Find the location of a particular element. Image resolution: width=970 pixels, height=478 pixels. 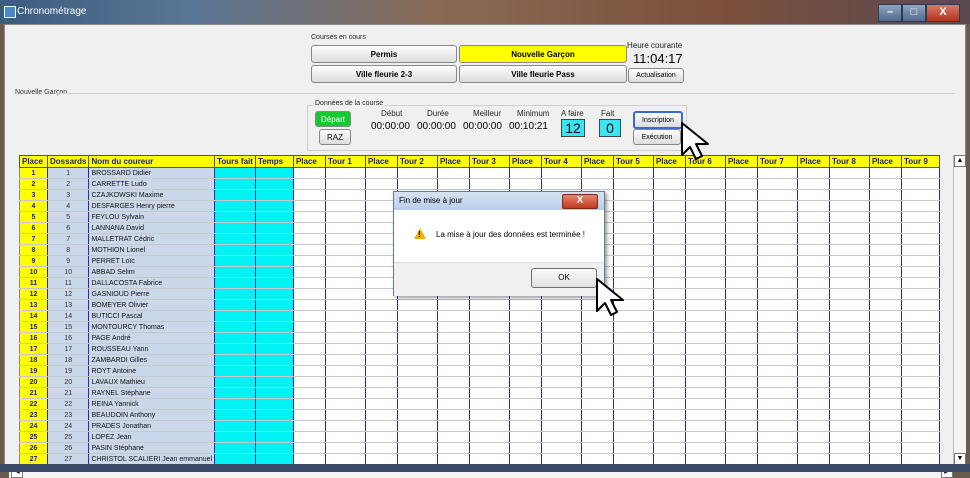

table-row: 18 18 ZAMBARDI Gilles is located at coordinates (479, 360).